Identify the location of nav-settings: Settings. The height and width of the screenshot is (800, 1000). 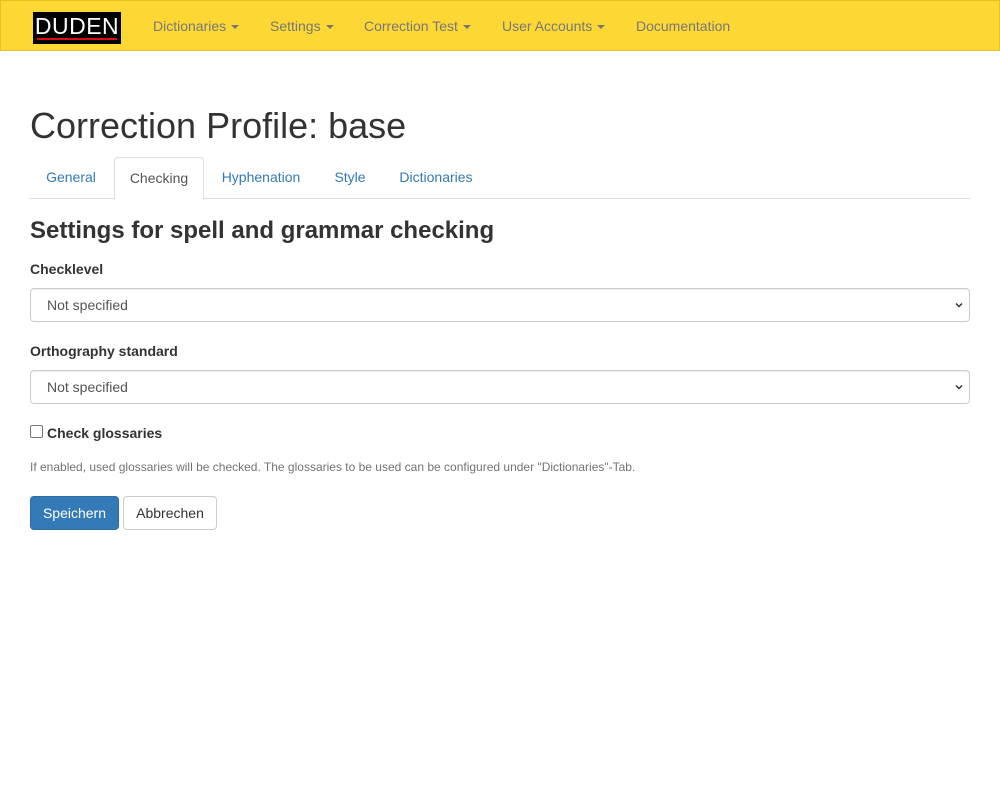
(302, 26).